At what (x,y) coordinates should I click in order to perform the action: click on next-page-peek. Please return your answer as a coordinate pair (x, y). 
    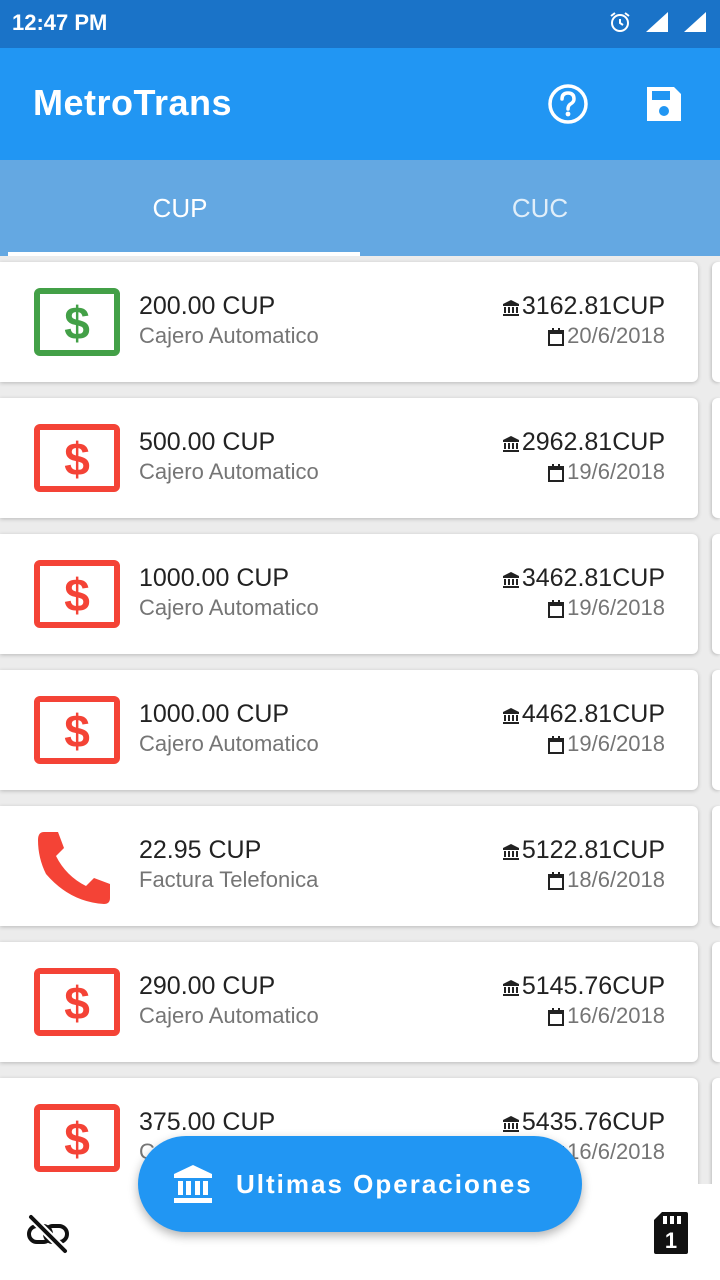
    Looking at the image, I should click on (716, 720).